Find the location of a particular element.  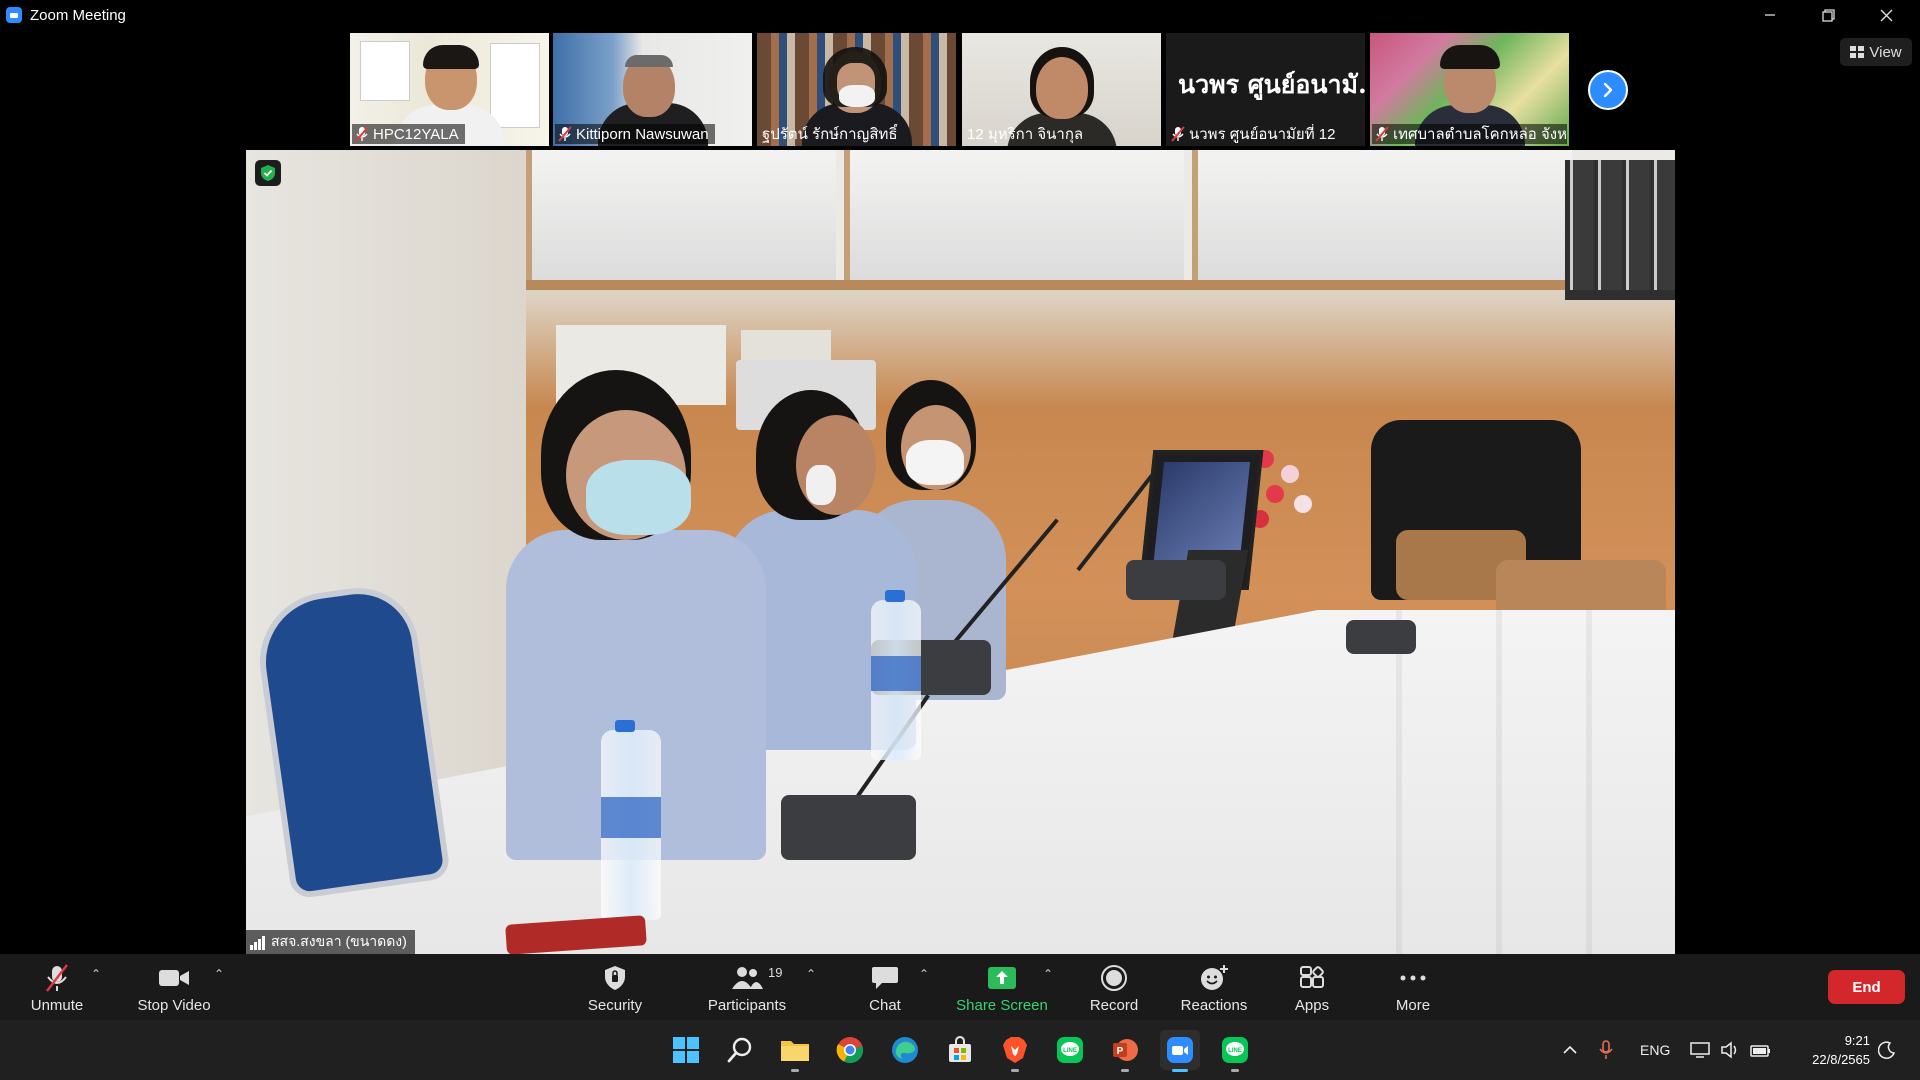

chat-button: Chat is located at coordinates (885, 987).